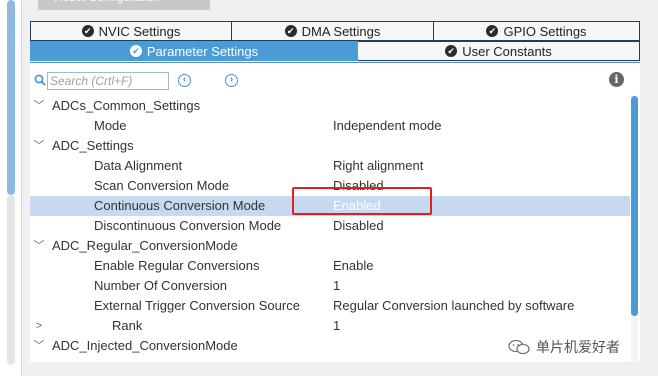 Image resolution: width=658 pixels, height=376 pixels. What do you see at coordinates (616, 79) in the screenshot?
I see `info-icon: i` at bounding box center [616, 79].